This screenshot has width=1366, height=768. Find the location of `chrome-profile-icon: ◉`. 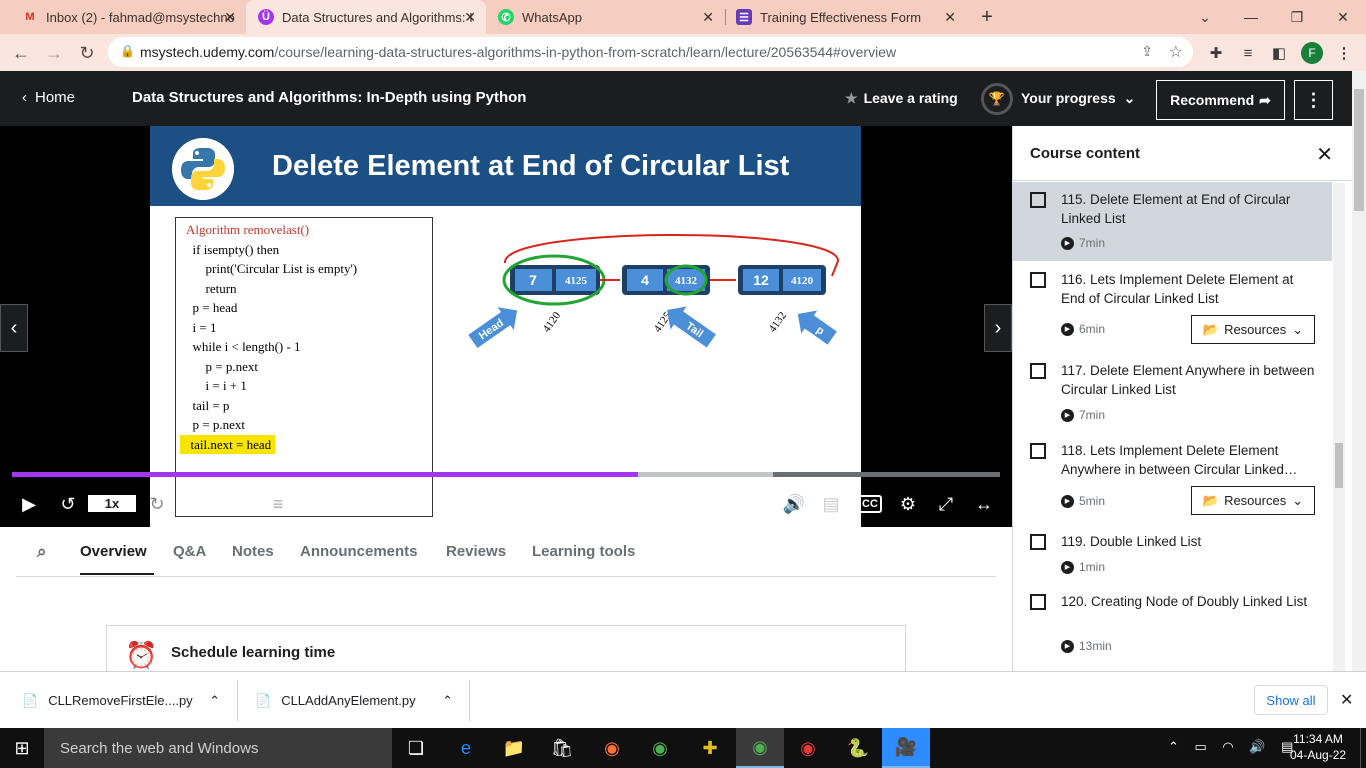

chrome-profile-icon: ◉ is located at coordinates (760, 748).